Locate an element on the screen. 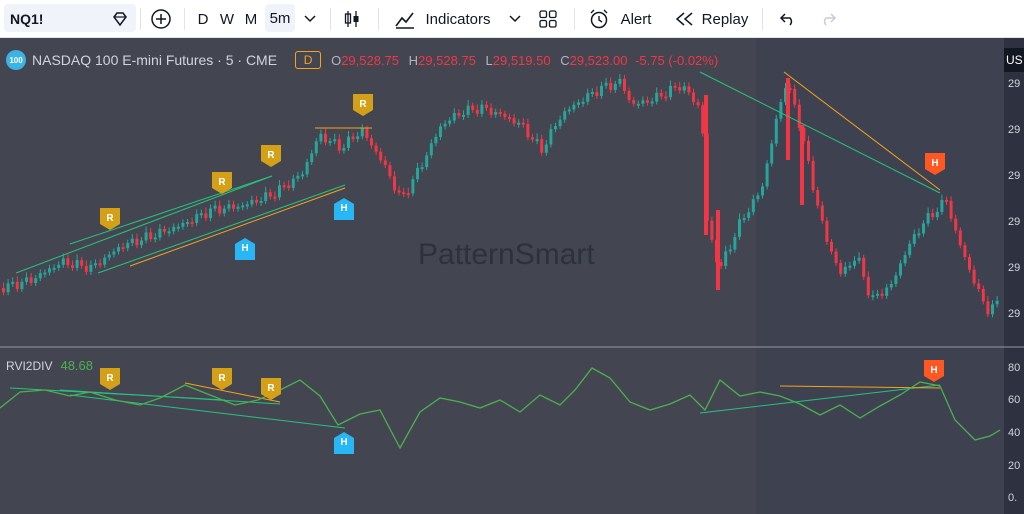  symbol-title: NASDAQ 100 E-mini Futures · 5 · CME is located at coordinates (155, 60).